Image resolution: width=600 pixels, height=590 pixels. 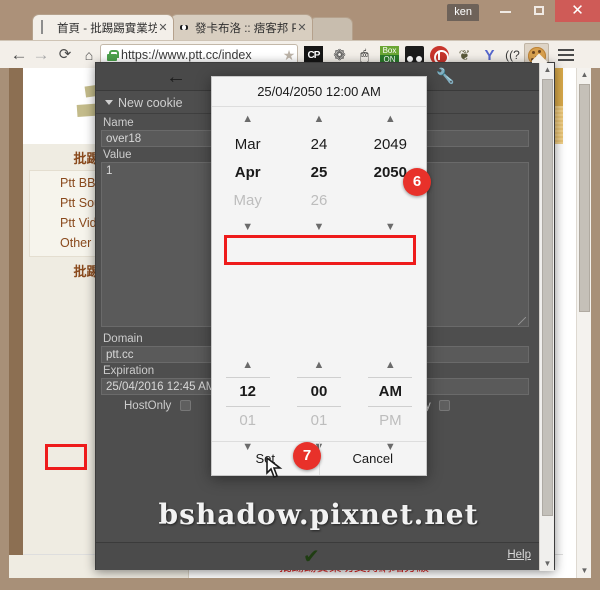 I want to click on wrench-icon: 🔧, so click(x=445, y=76).